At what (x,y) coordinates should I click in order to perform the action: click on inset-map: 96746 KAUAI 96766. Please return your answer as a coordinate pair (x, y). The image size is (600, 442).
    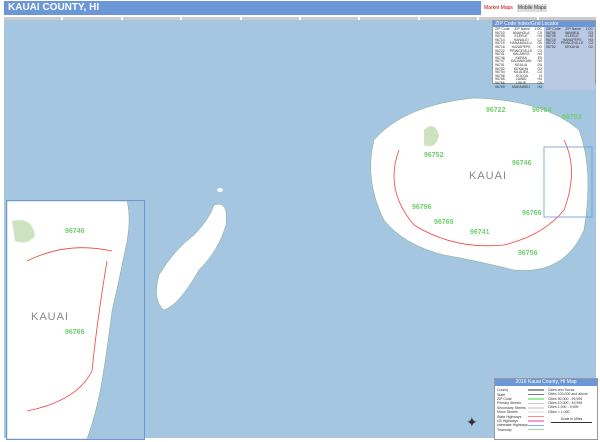
    Looking at the image, I should click on (75, 320).